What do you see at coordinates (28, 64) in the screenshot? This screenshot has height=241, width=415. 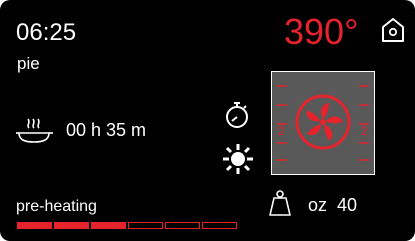 I see `program-name: pie` at bounding box center [28, 64].